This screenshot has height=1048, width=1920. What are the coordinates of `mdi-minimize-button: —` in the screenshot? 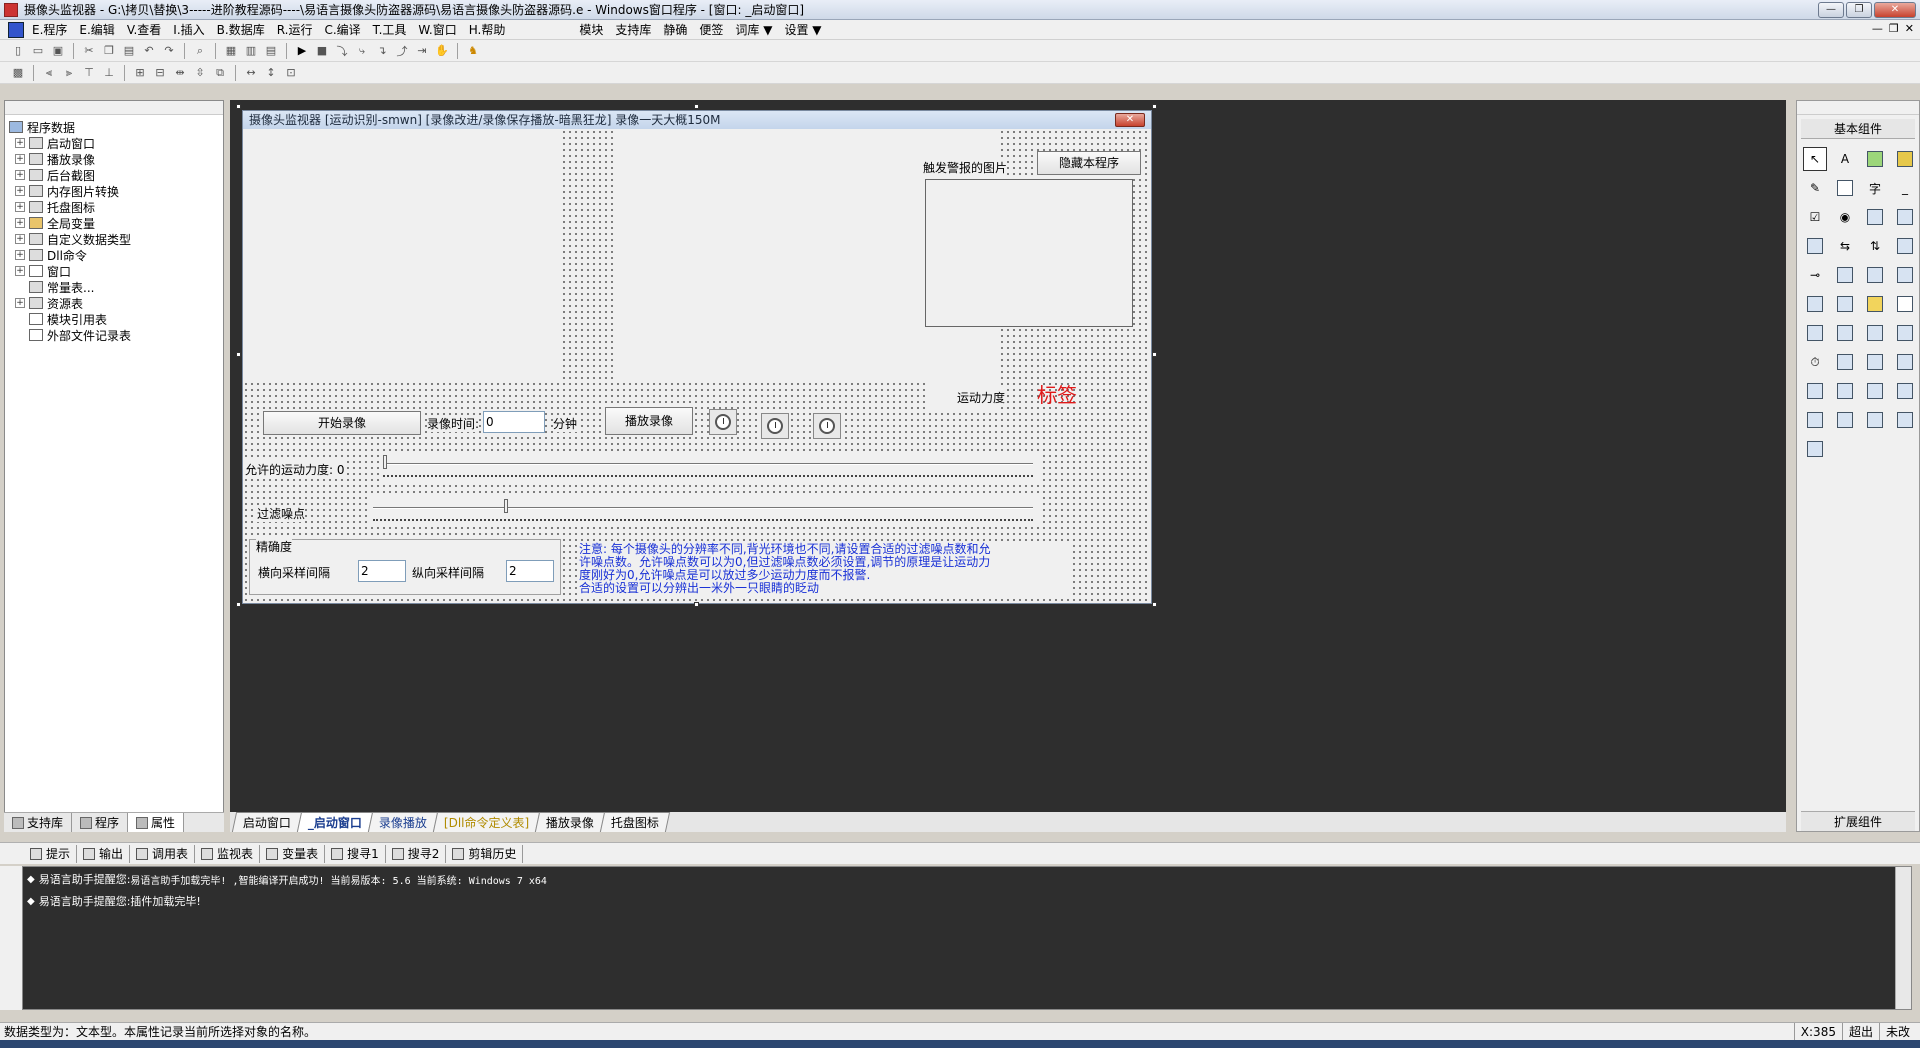 It's located at (1877, 28).